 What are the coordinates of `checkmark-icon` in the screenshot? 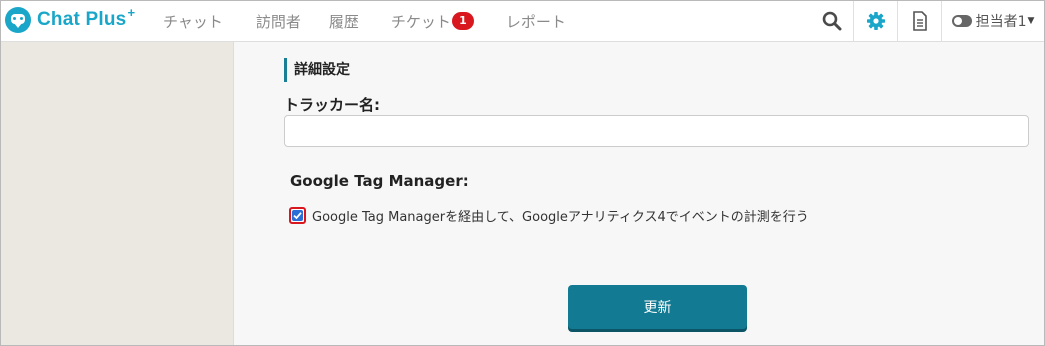 It's located at (297, 216).